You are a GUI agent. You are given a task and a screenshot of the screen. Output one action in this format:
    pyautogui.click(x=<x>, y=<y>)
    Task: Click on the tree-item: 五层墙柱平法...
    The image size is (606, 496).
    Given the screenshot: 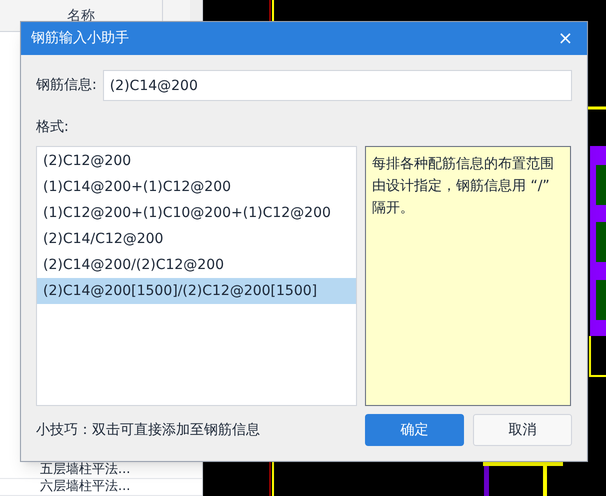 What is the action you would take?
    pyautogui.click(x=85, y=470)
    